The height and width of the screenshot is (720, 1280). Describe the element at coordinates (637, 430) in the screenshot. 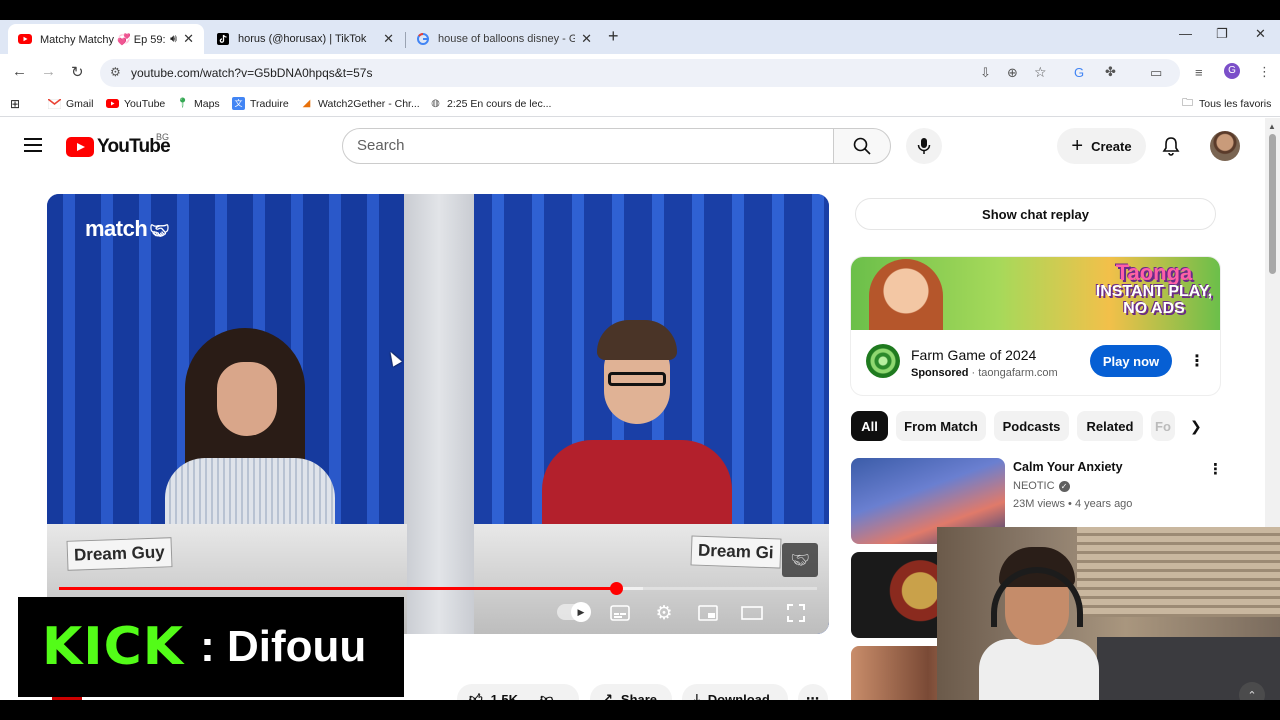

I see `person-right` at that location.